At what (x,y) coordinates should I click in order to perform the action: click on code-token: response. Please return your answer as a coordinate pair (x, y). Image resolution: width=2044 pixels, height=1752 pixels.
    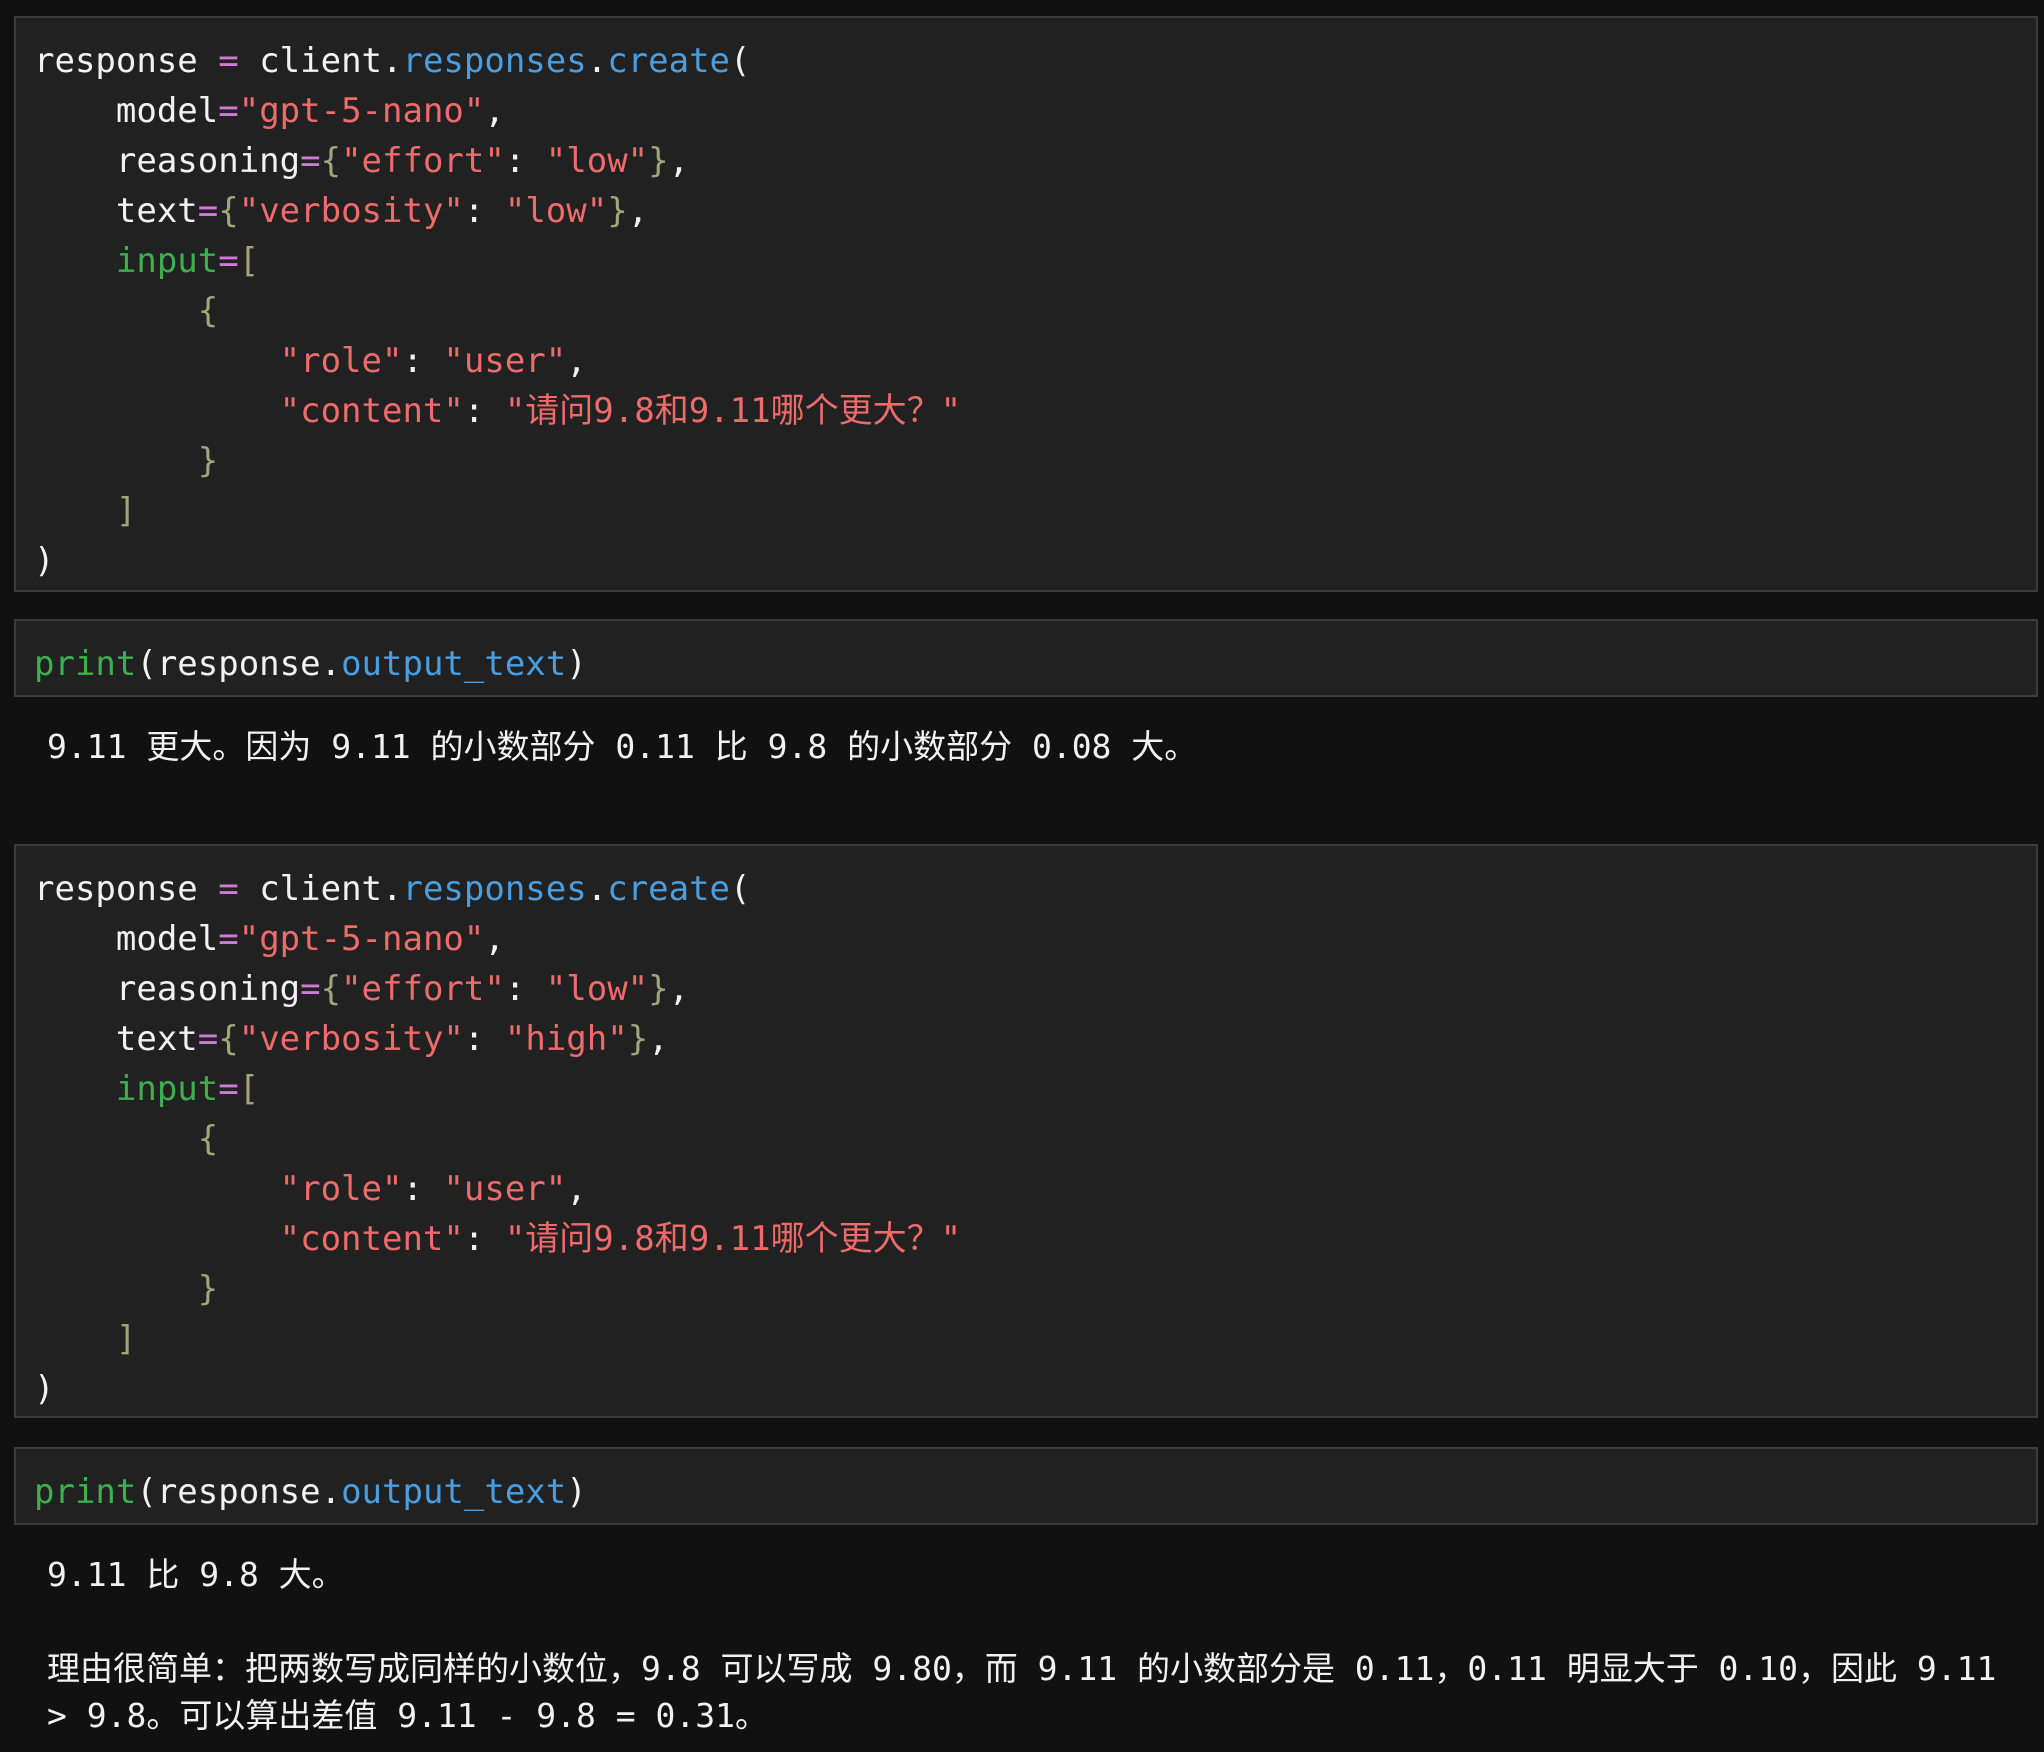
    Looking at the image, I should click on (126, 61).